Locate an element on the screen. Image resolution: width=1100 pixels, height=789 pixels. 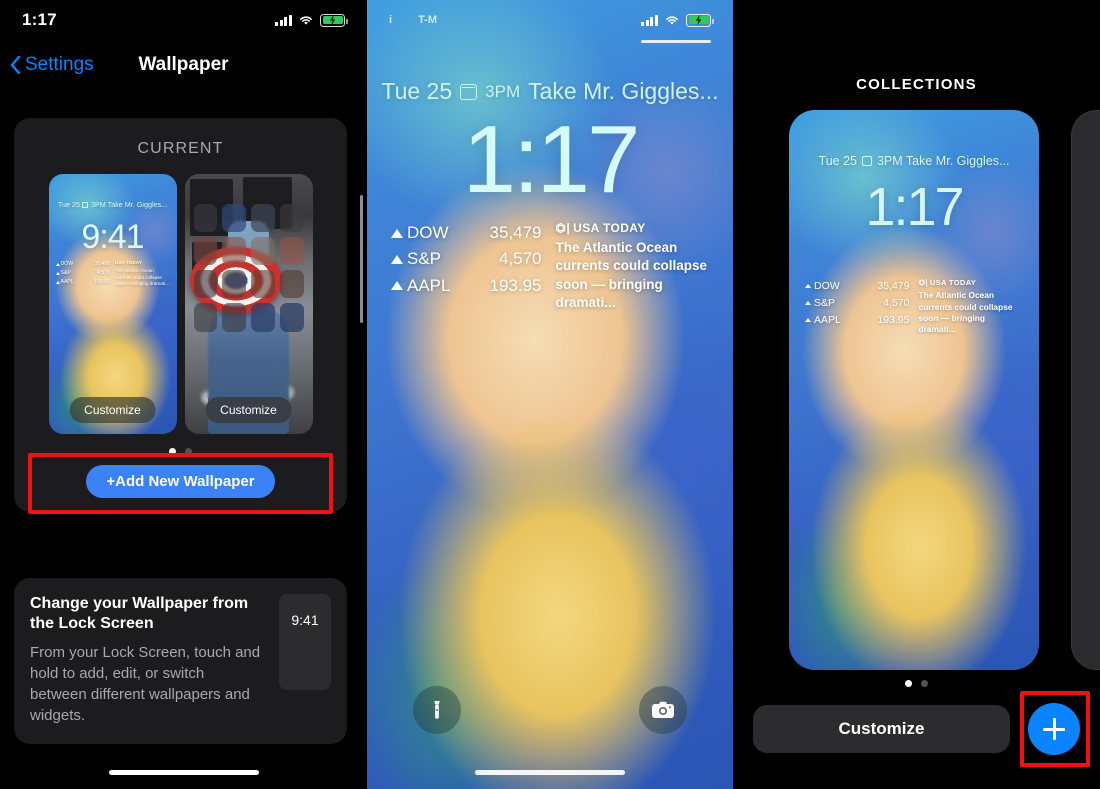
stock-symbol: DOW is located at coordinates (67, 264).